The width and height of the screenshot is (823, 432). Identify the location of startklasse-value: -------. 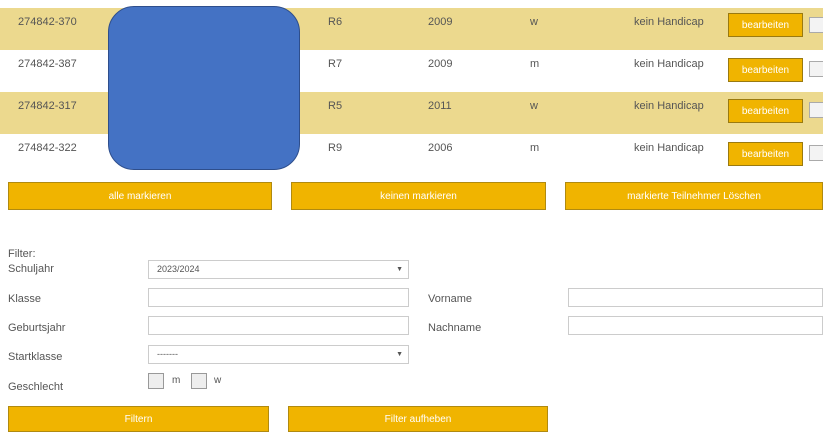
(167, 354).